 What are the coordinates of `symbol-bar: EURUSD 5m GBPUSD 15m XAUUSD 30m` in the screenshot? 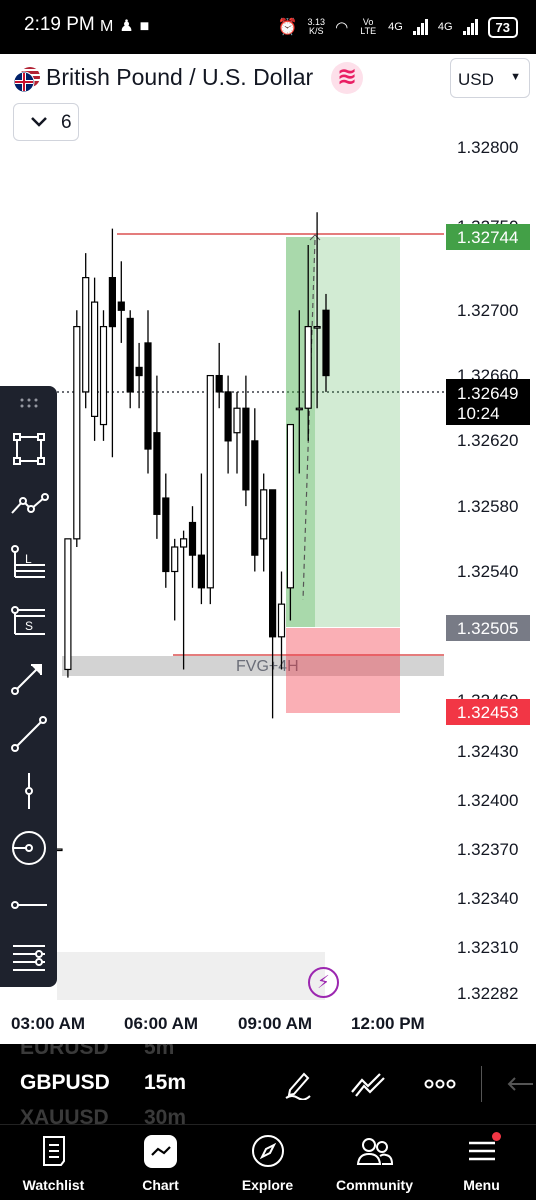 It's located at (268, 1084).